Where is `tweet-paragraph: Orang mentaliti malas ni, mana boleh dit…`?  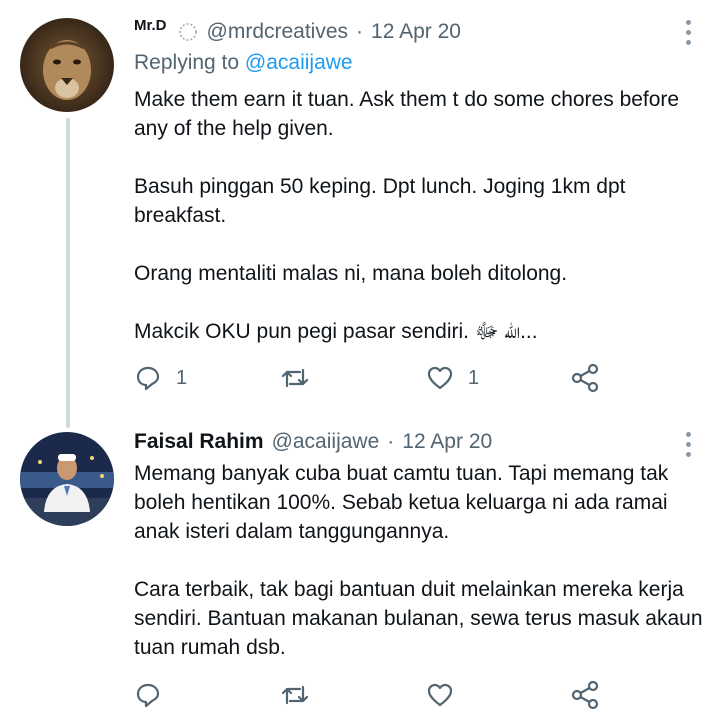 tweet-paragraph: Orang mentaliti malas ni, mana boleh dit… is located at coordinates (351, 273).